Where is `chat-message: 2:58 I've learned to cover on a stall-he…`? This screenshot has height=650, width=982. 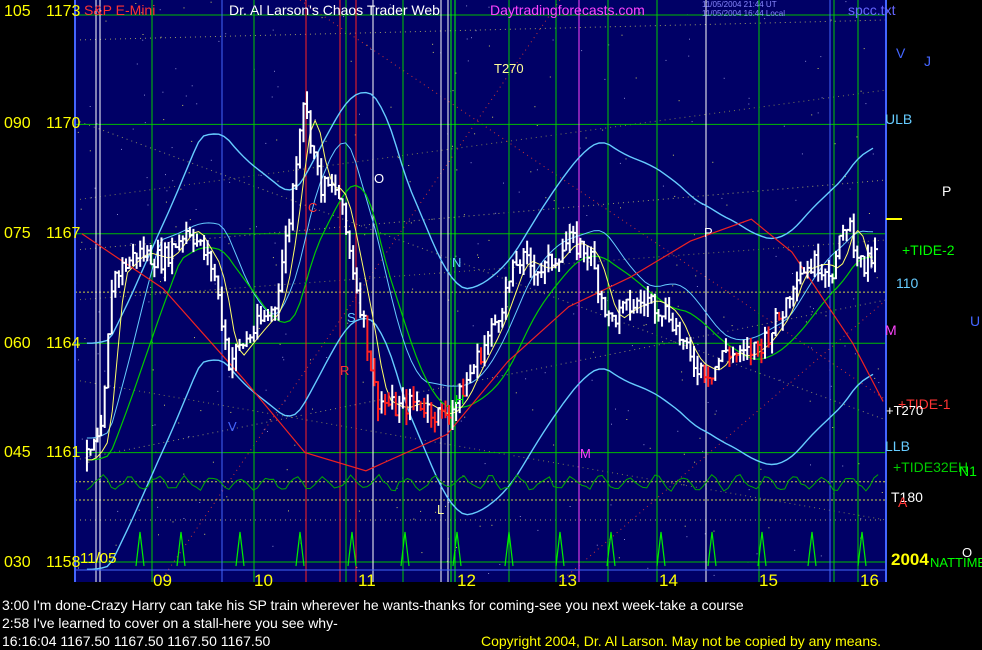 chat-message: 2:58 I've learned to cover on a stall-he… is located at coordinates (170, 623).